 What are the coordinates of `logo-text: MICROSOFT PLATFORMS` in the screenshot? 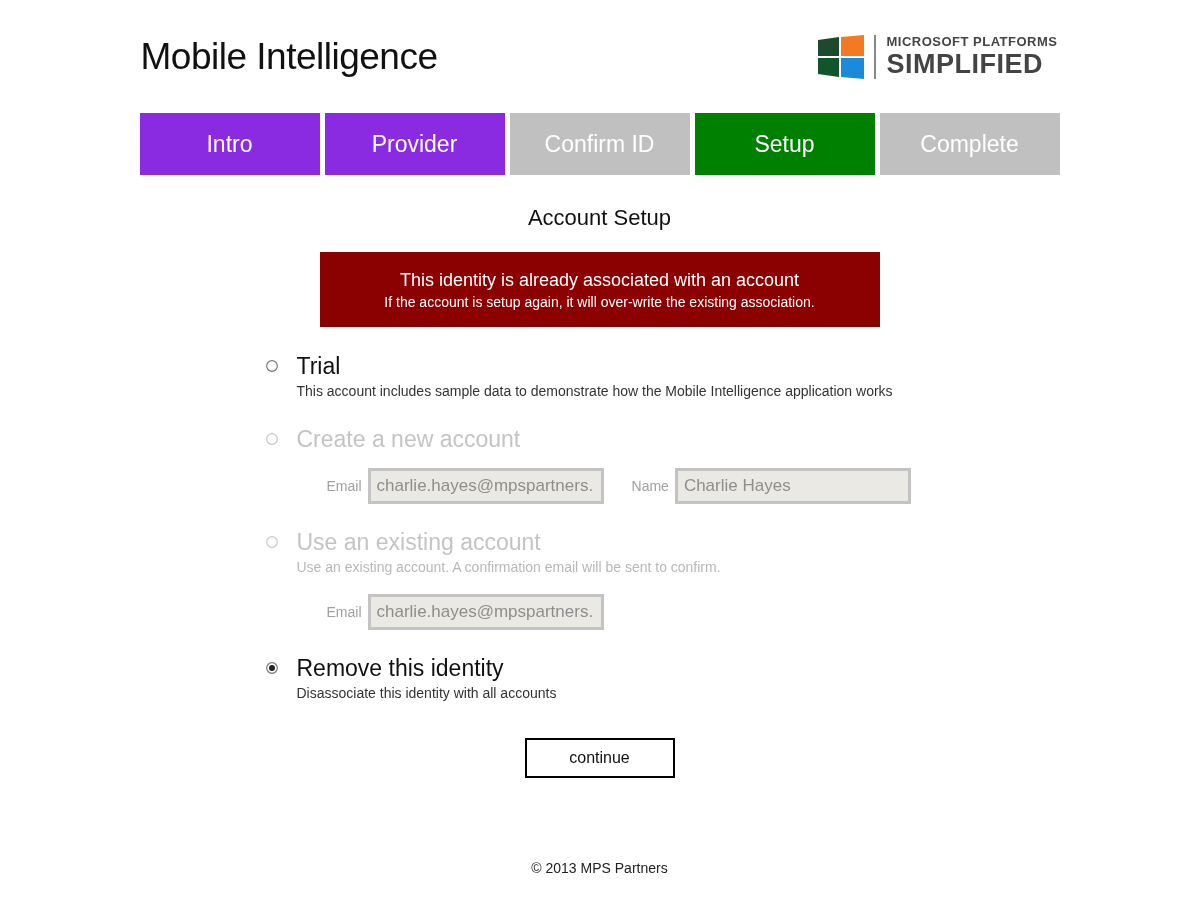 It's located at (972, 41).